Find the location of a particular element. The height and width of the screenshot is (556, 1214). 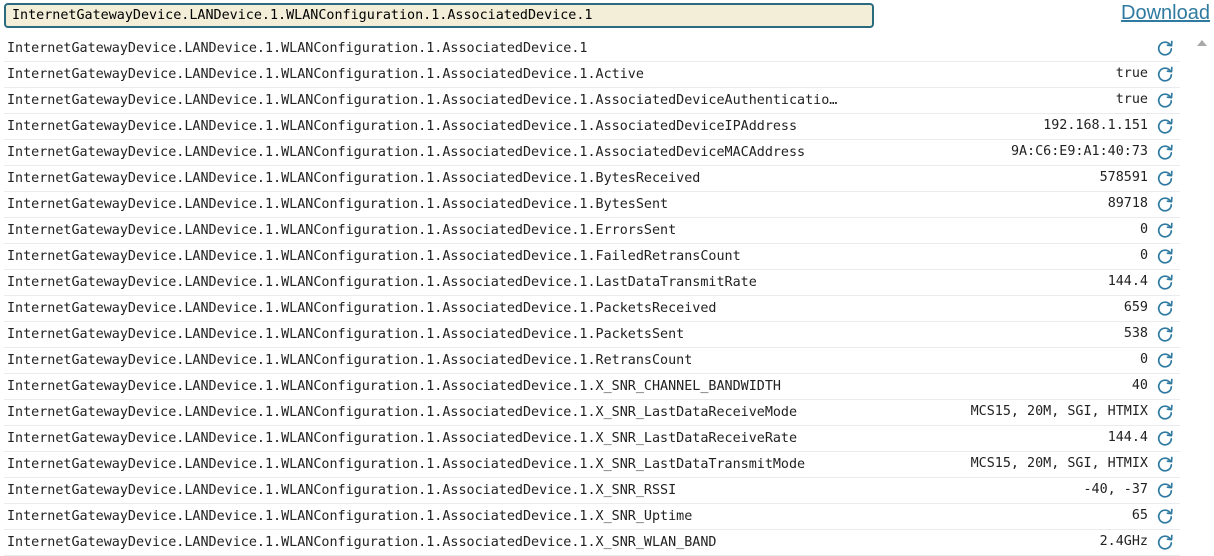

parameter-value: 2.4GHz is located at coordinates (1123, 541).